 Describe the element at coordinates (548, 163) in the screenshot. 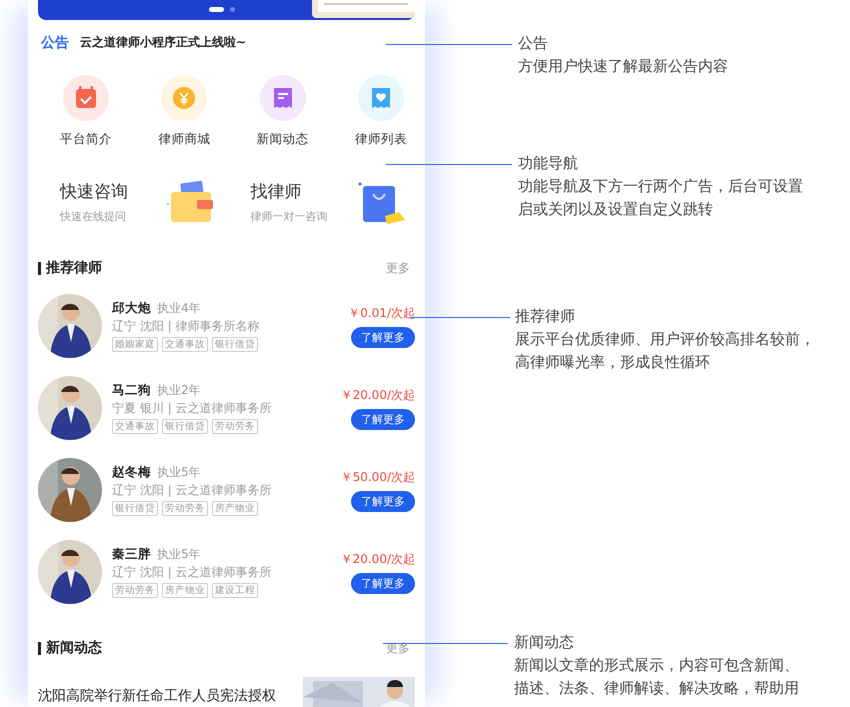

I see `annotation-title: 功能导航` at that location.